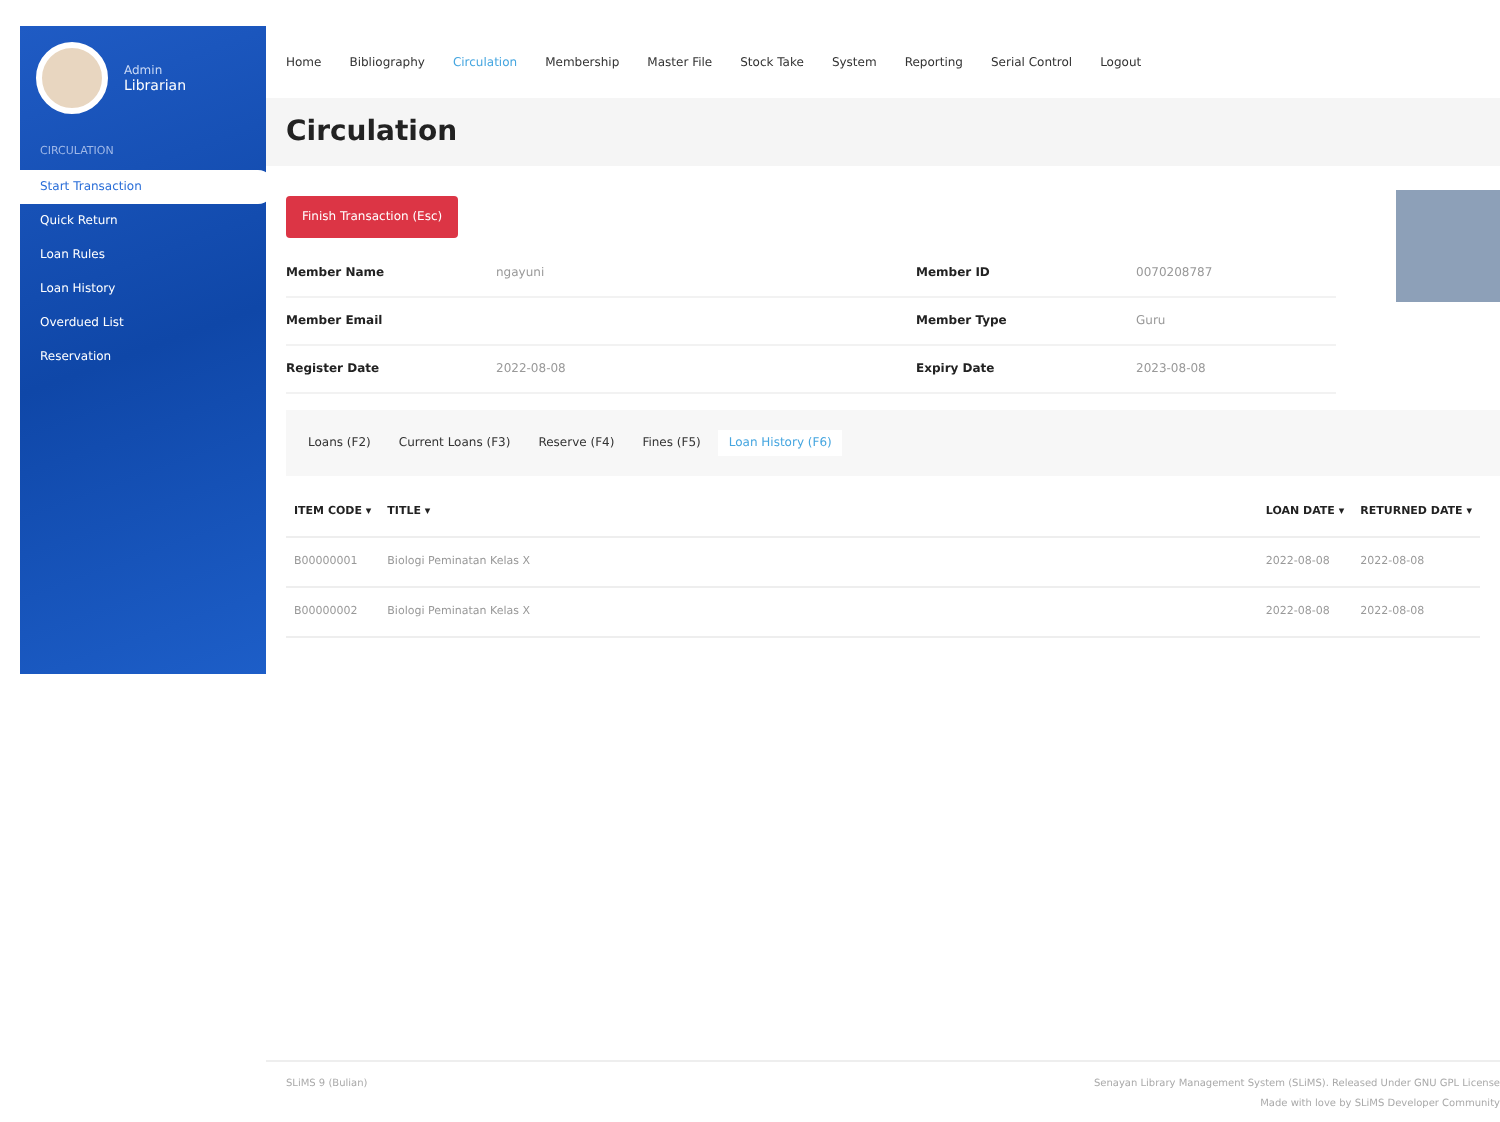  What do you see at coordinates (1448, 246) in the screenshot?
I see `photo-placeholder` at bounding box center [1448, 246].